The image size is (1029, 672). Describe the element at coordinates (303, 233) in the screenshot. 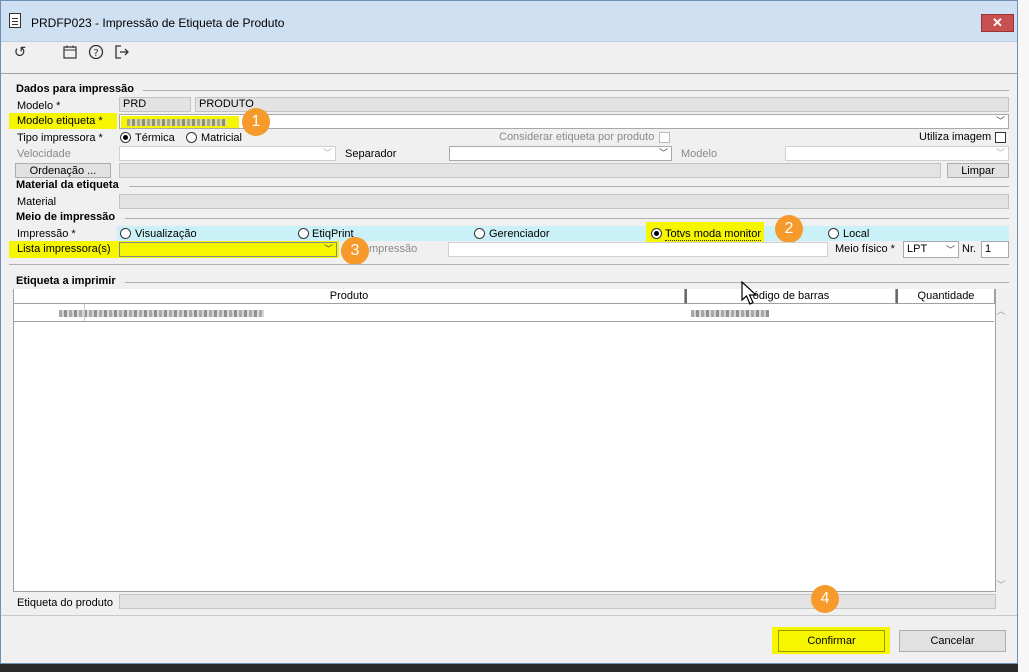

I see `etiqprint-radio` at that location.